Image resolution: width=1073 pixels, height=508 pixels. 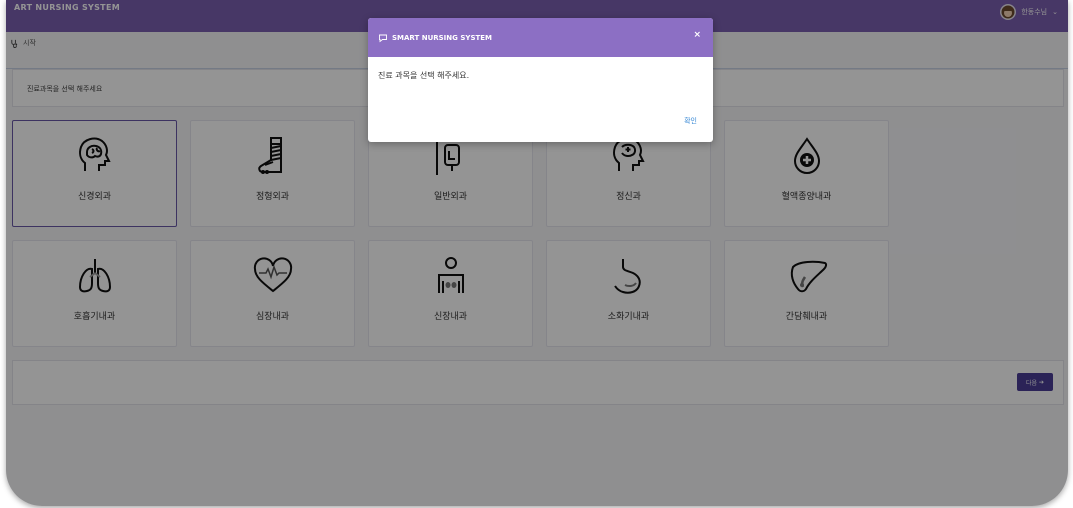 What do you see at coordinates (442, 37) in the screenshot?
I see `dialog-title: SMART NURSING SYSTEM` at bounding box center [442, 37].